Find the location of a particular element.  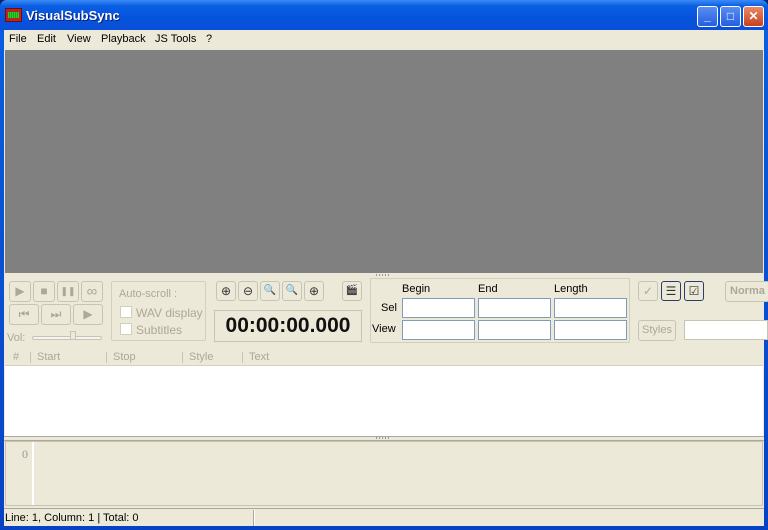

menu-js-tools: JS Tools is located at coordinates (175, 39).